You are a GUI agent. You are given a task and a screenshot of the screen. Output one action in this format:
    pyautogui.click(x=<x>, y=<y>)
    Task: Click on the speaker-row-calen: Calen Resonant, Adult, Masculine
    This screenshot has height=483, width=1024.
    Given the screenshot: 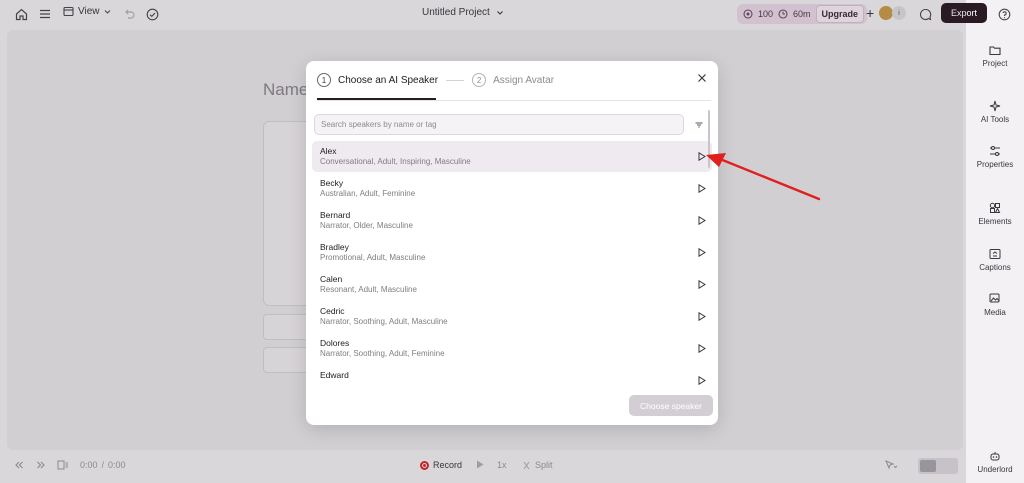 What is the action you would take?
    pyautogui.click(x=512, y=284)
    